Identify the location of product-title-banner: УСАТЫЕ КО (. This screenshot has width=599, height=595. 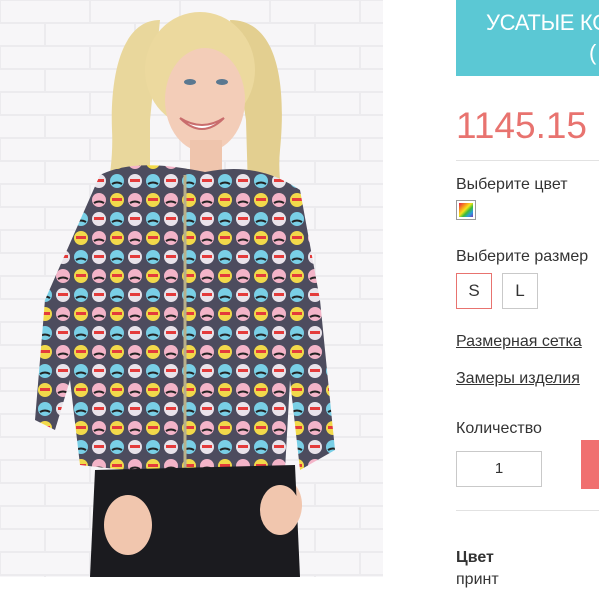
(527, 38).